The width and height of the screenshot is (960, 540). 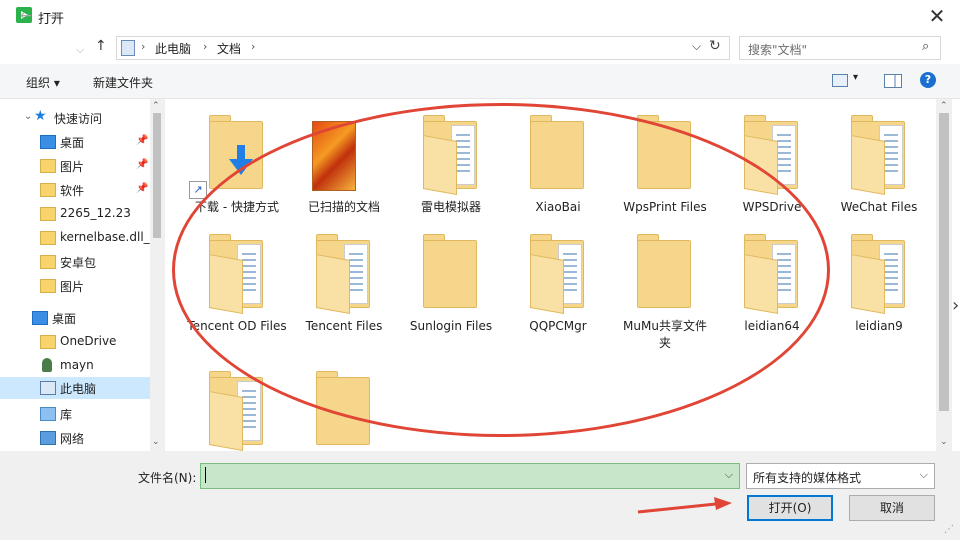 I want to click on network-icon, so click(x=48, y=438).